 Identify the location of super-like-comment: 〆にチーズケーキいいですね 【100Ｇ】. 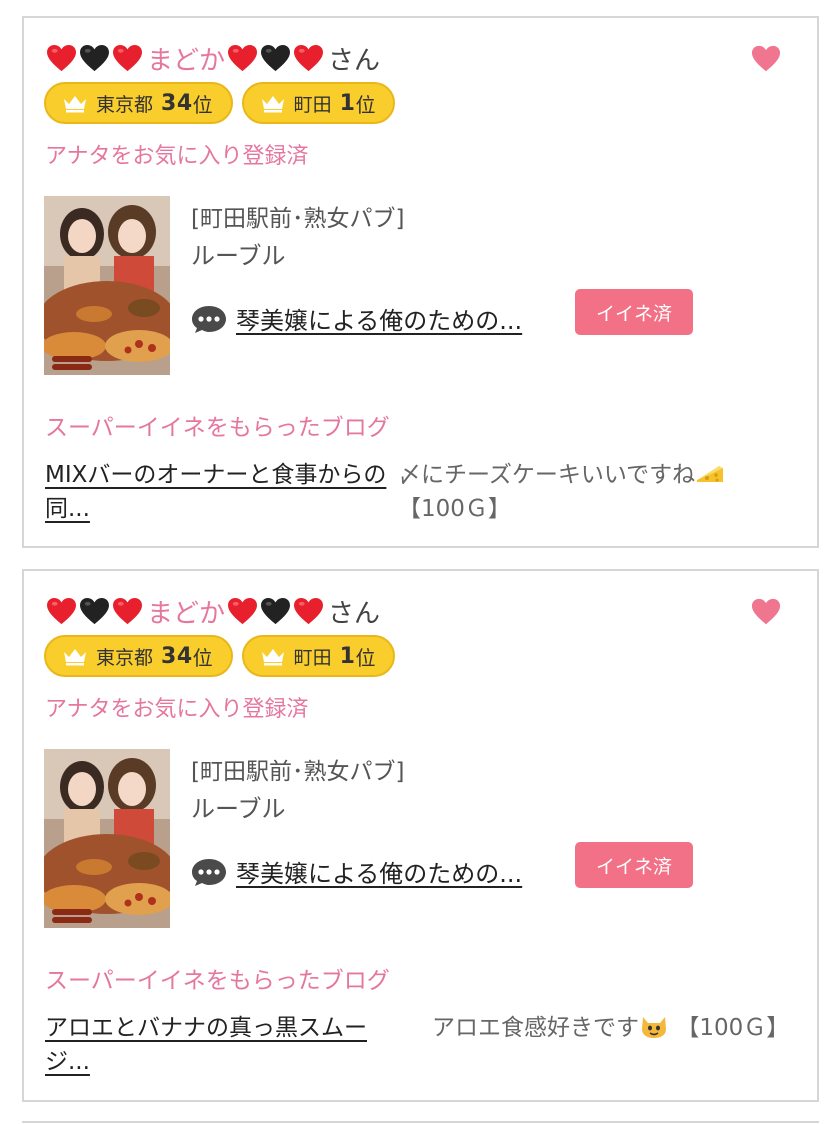
(598, 492).